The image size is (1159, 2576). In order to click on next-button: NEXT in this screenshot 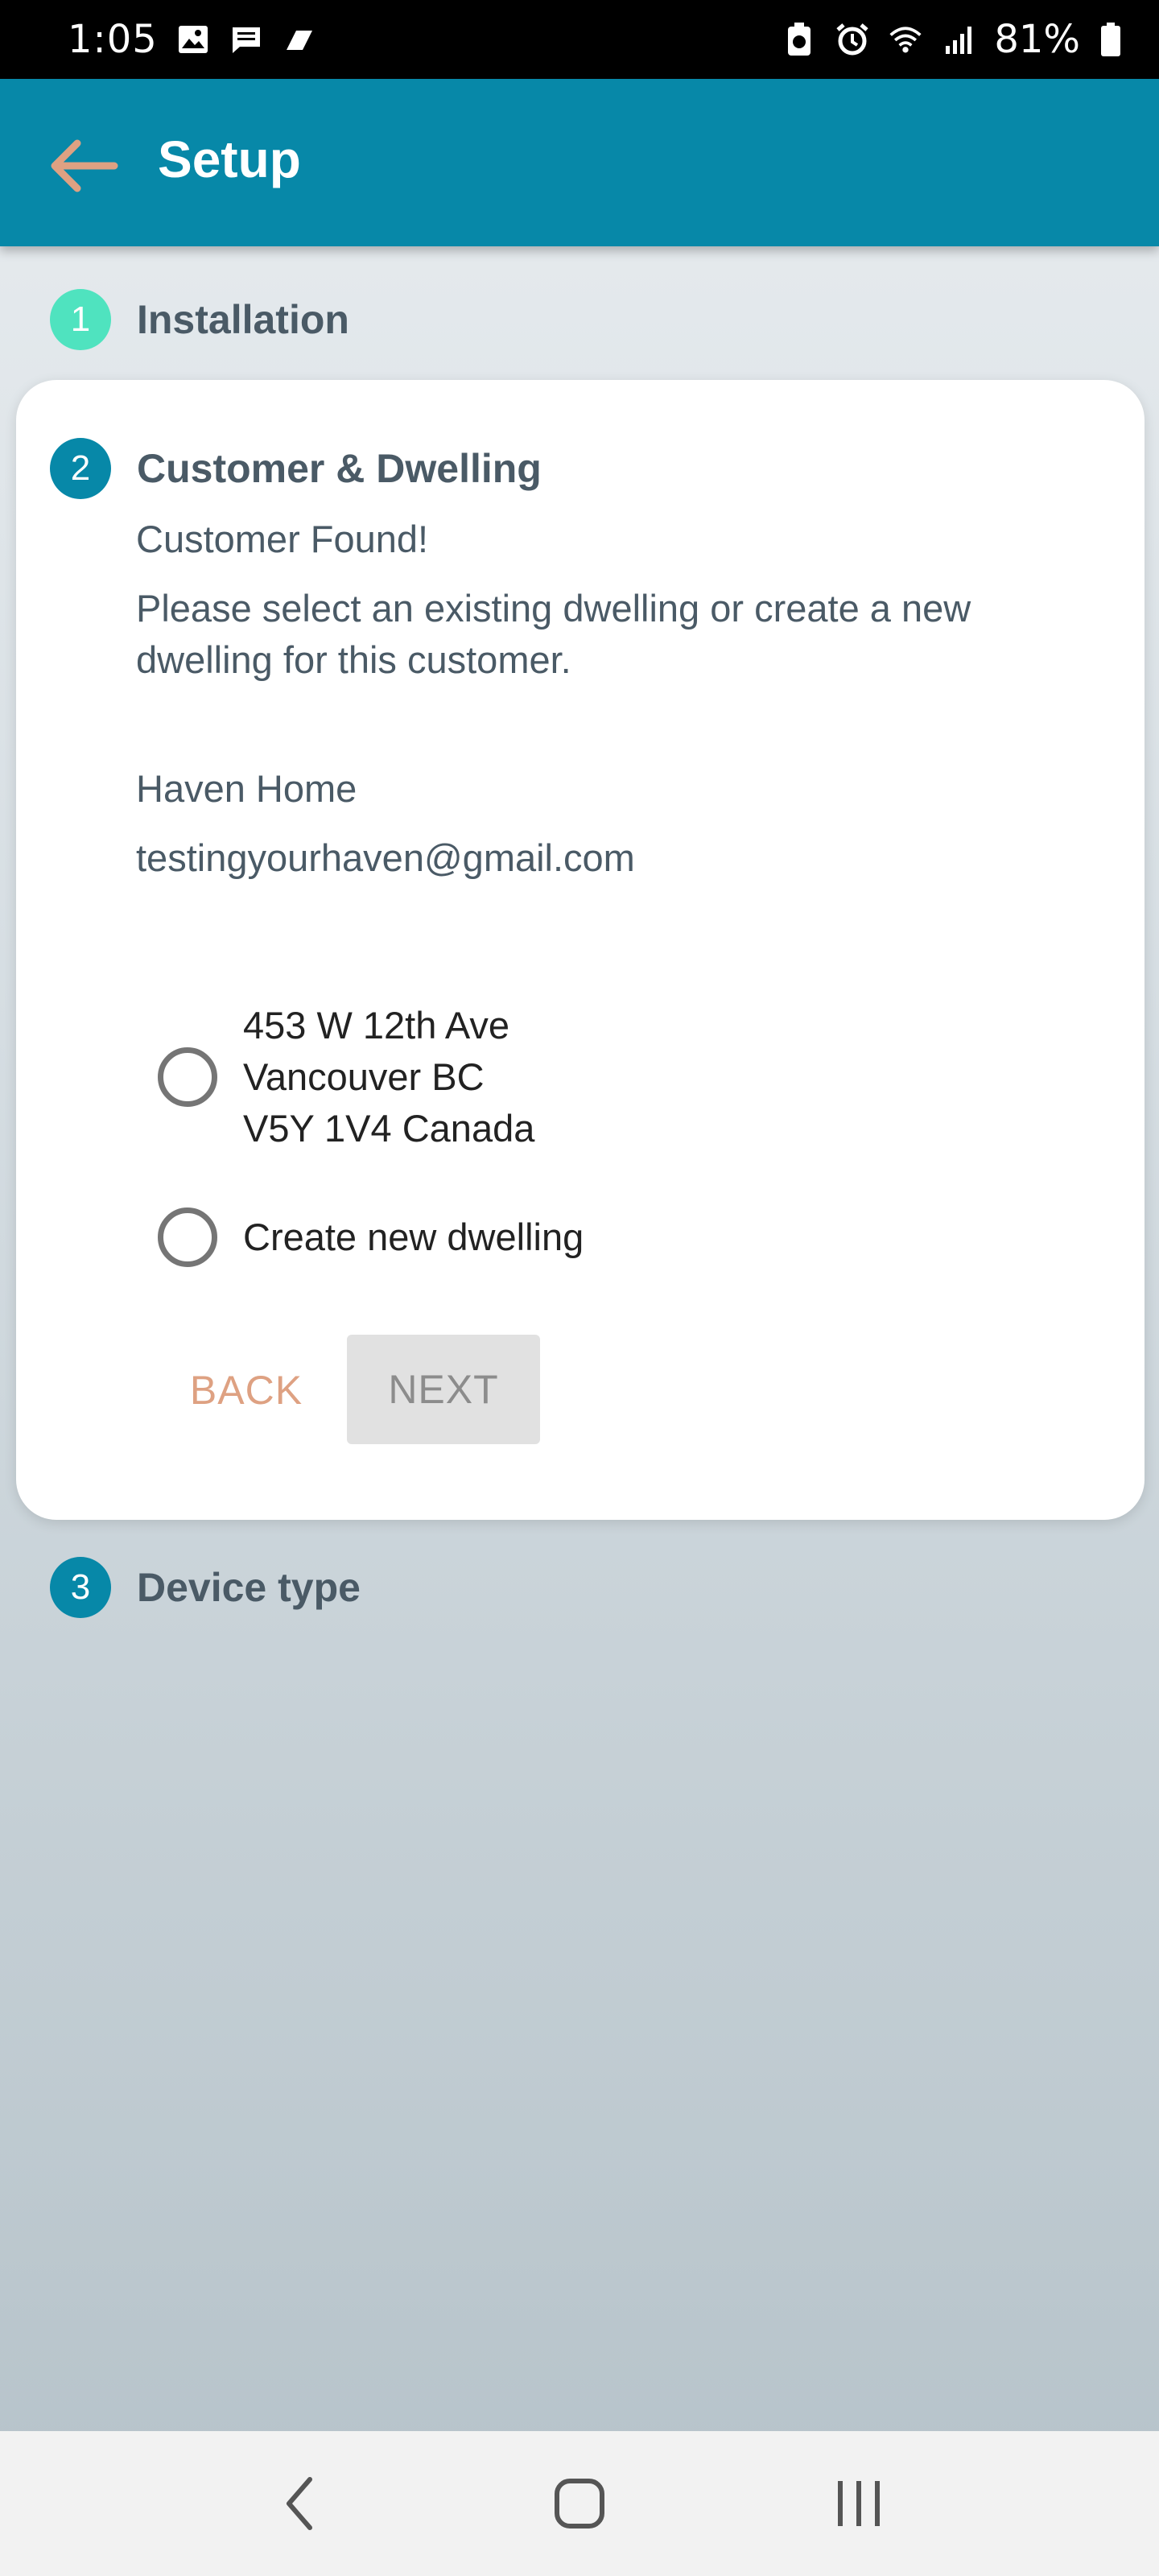, I will do `click(443, 1389)`.